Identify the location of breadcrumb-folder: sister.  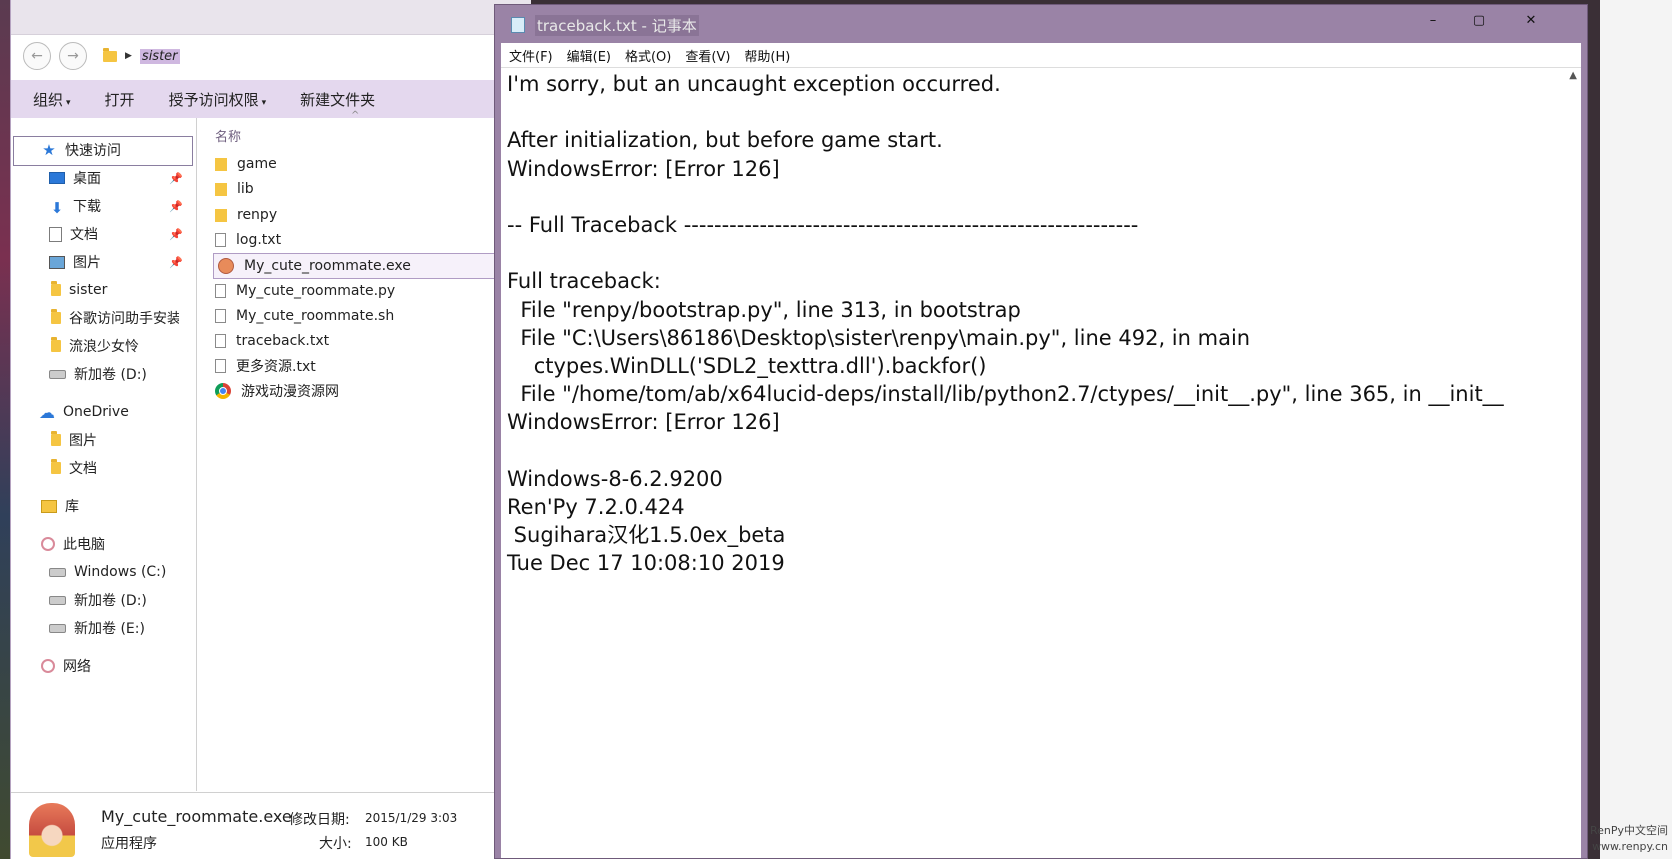
(159, 56).